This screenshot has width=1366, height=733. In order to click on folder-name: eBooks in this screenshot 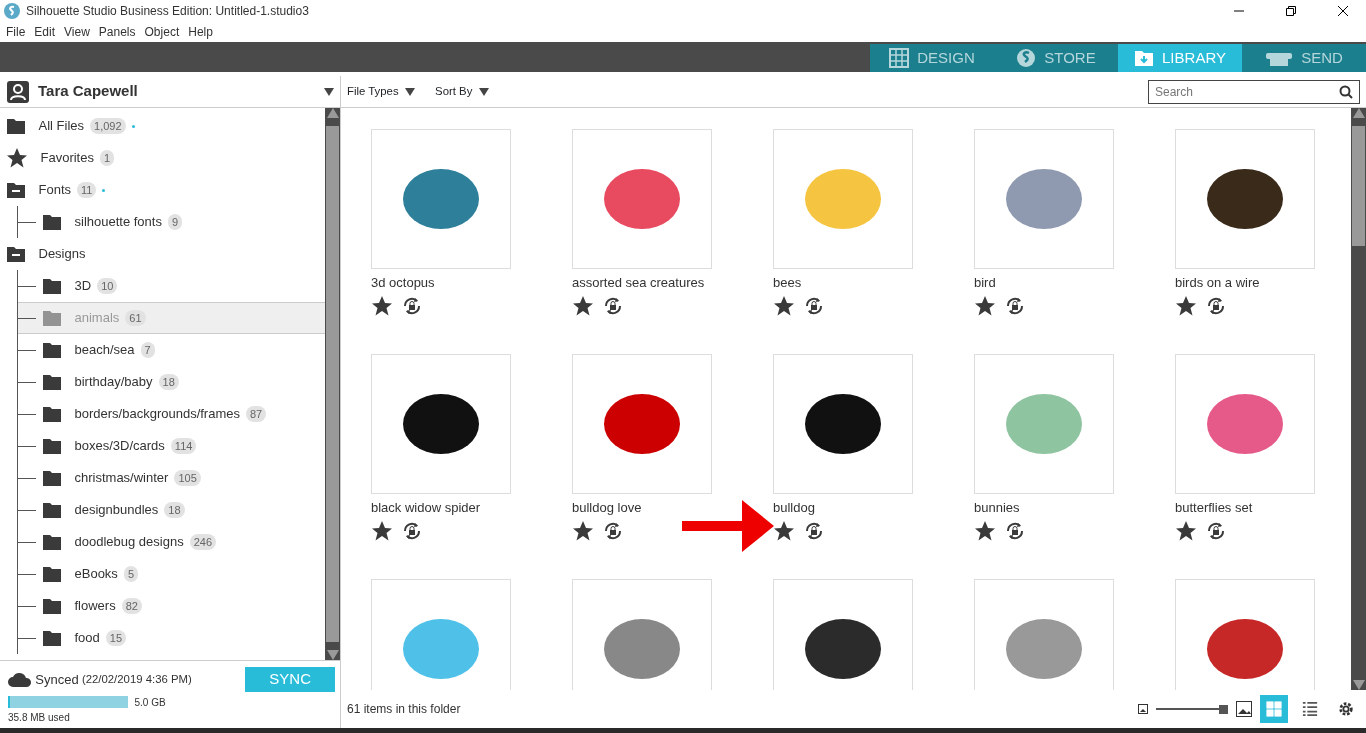, I will do `click(96, 574)`.